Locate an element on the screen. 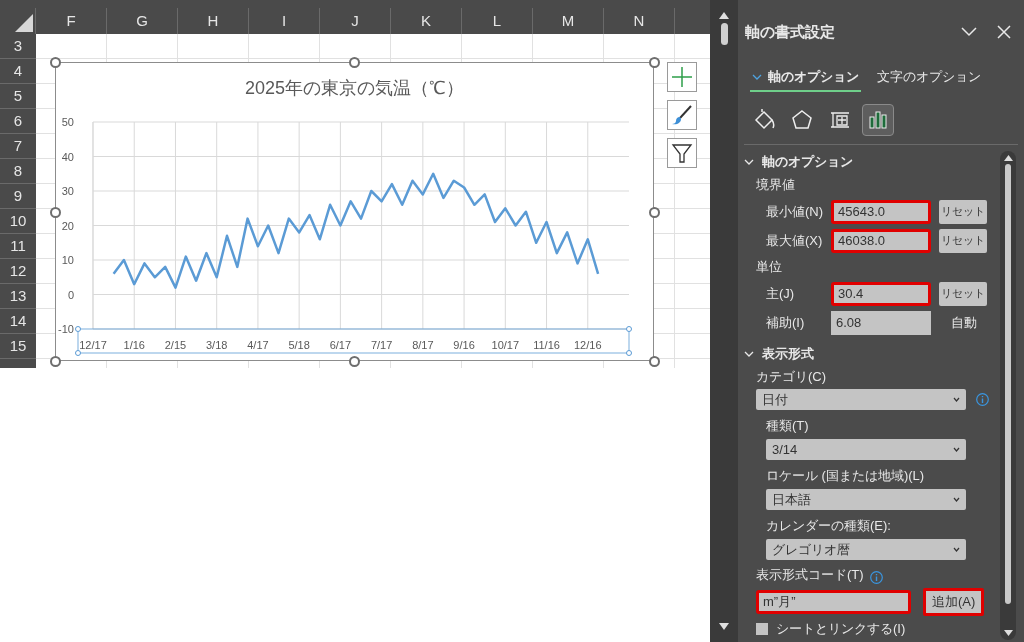  plus-icon is located at coordinates (682, 77).